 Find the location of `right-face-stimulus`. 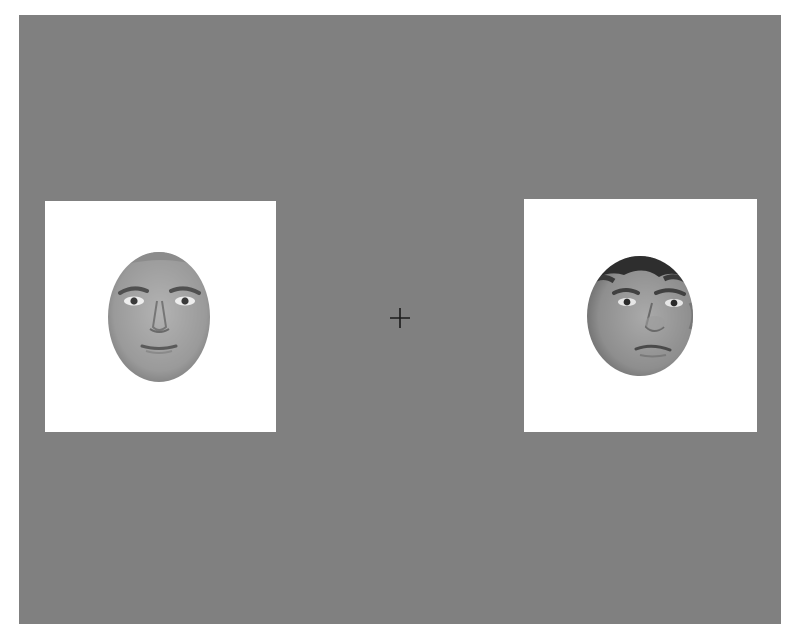

right-face-stimulus is located at coordinates (640, 315).